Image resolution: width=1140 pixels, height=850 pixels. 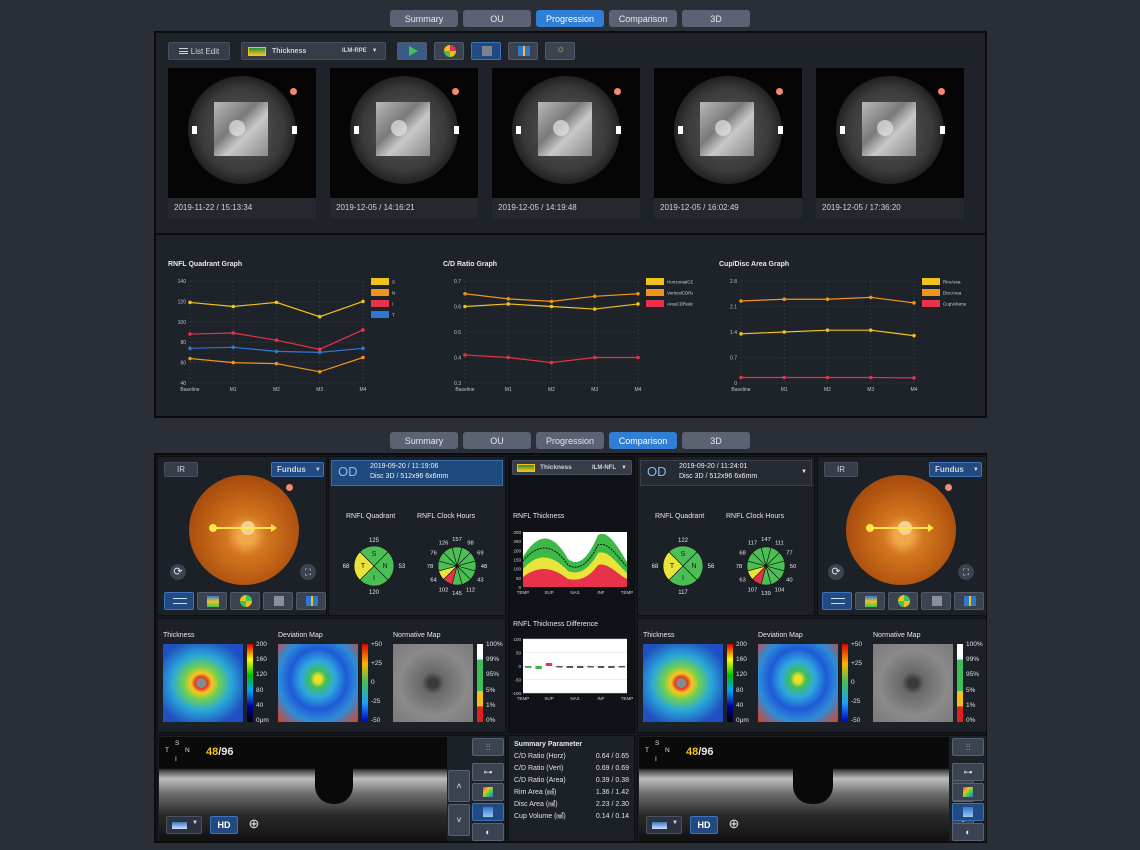 I want to click on scan-thumbnail: 2019-12-05 / 17:36:20, so click(x=890, y=143).